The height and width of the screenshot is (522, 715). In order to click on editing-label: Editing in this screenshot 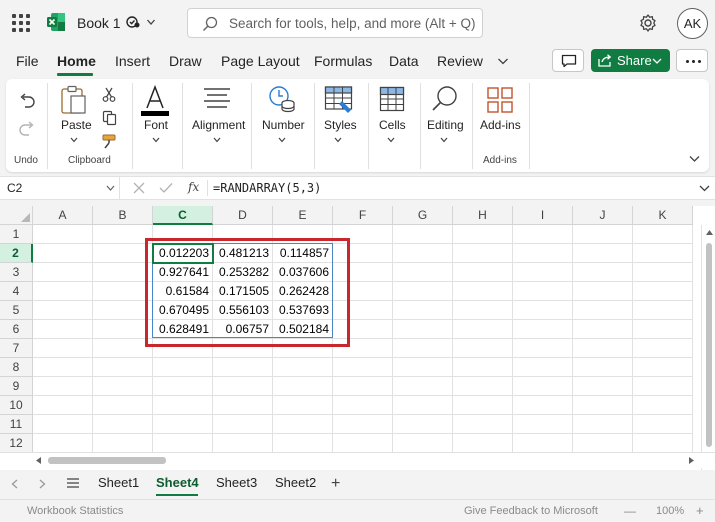, I will do `click(445, 125)`.